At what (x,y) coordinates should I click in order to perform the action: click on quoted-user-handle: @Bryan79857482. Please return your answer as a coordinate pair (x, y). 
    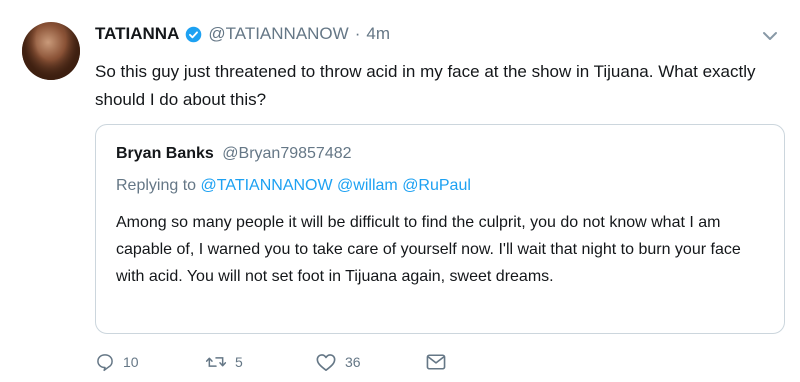
    Looking at the image, I should click on (287, 153).